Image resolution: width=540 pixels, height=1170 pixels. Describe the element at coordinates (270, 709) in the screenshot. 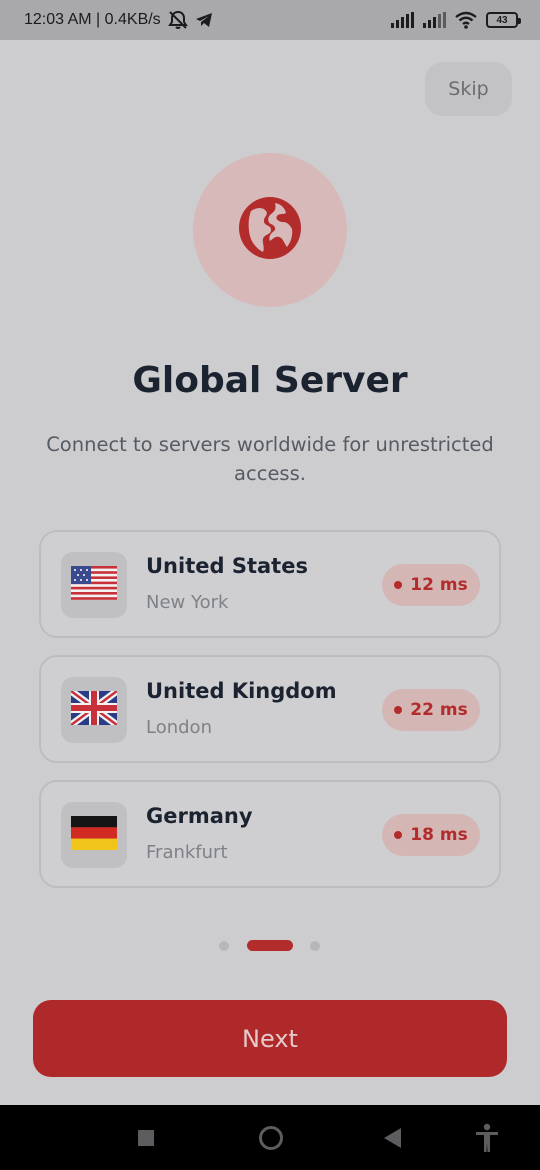

I see `server-card-united-kingdom: United Kingdom London 22 ms` at that location.